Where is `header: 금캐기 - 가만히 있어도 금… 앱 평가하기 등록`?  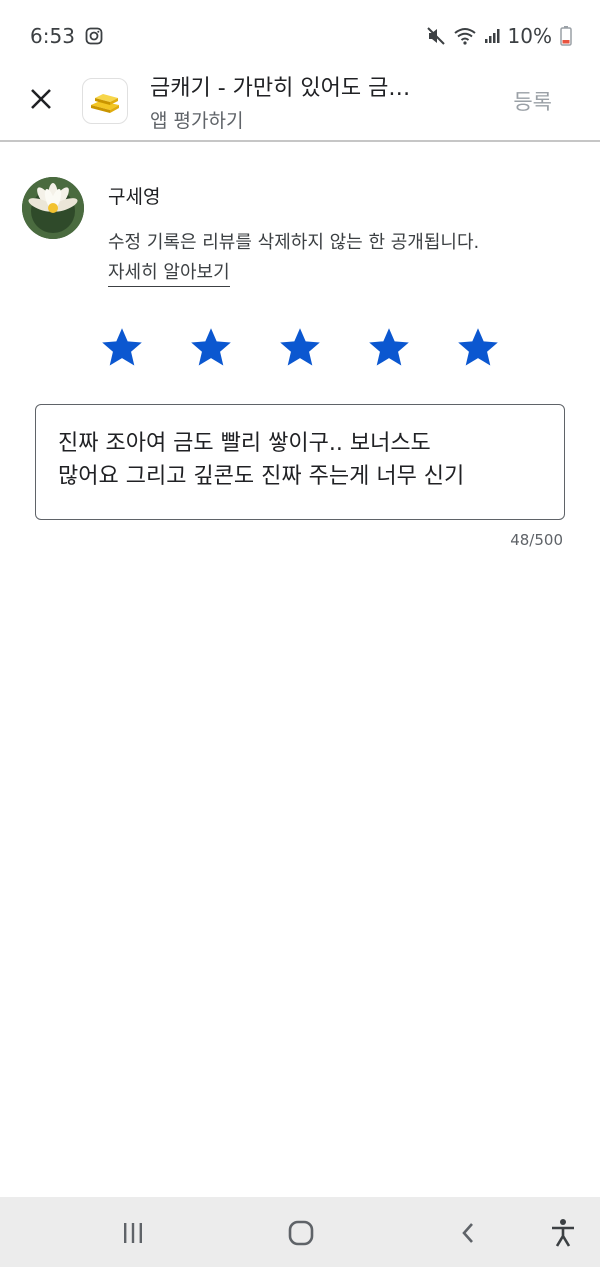 header: 금캐기 - 가만히 있어도 금… 앱 평가하기 등록 is located at coordinates (300, 101).